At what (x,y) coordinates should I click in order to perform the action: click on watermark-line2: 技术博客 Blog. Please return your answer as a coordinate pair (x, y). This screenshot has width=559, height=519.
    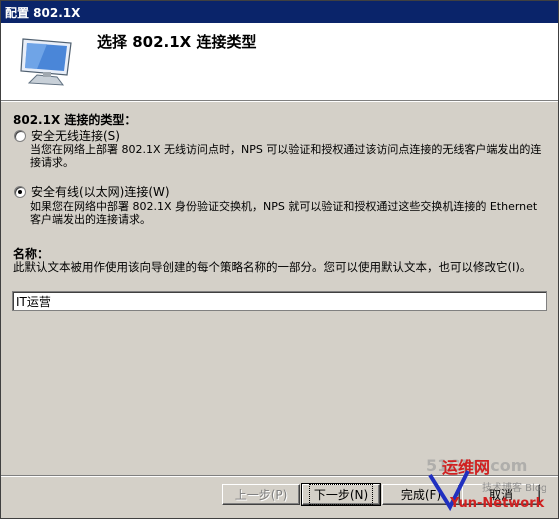
    Looking at the image, I should click on (514, 487).